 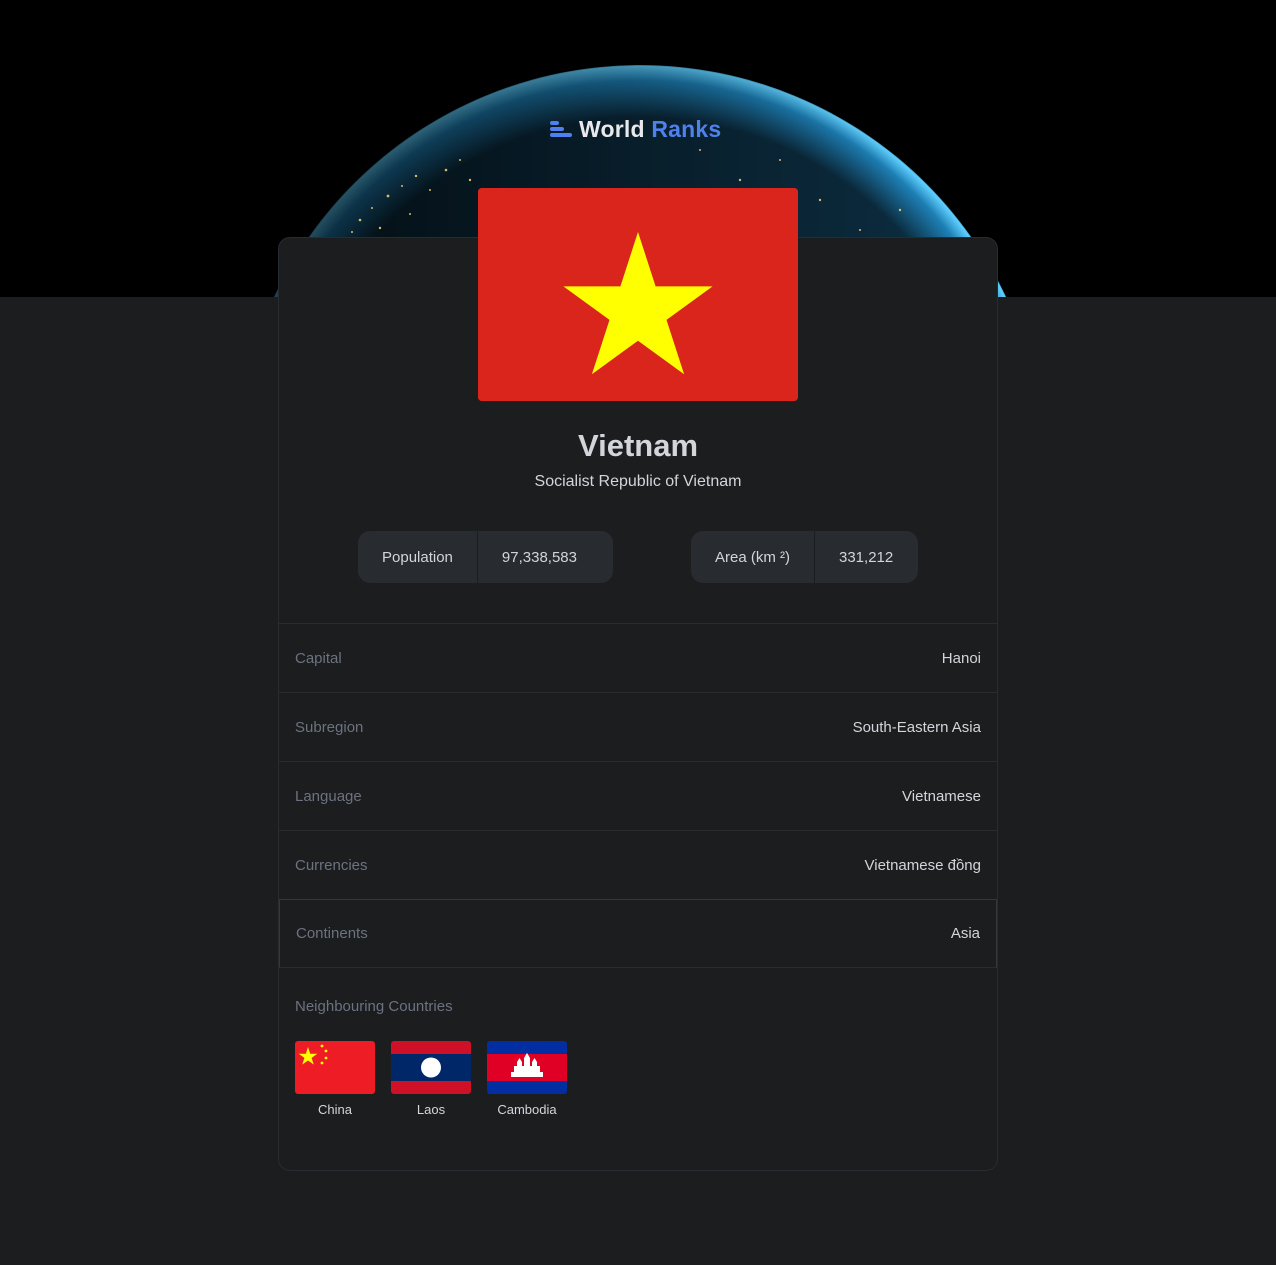 I want to click on detail-row-continents: Continents Asia, so click(x=638, y=933).